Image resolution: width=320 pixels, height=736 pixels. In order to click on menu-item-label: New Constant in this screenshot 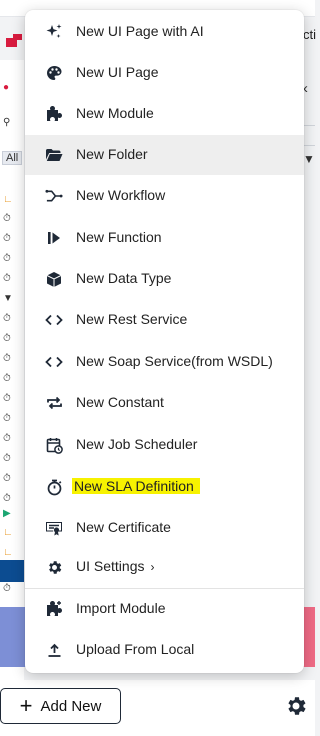, I will do `click(120, 402)`.